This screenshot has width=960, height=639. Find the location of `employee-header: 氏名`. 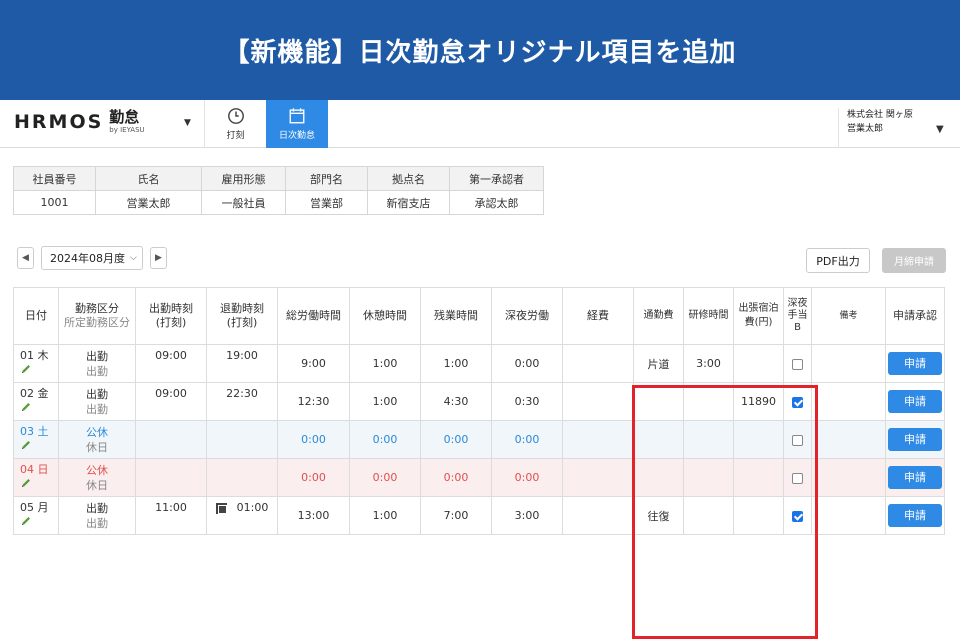

employee-header: 氏名 is located at coordinates (148, 178).